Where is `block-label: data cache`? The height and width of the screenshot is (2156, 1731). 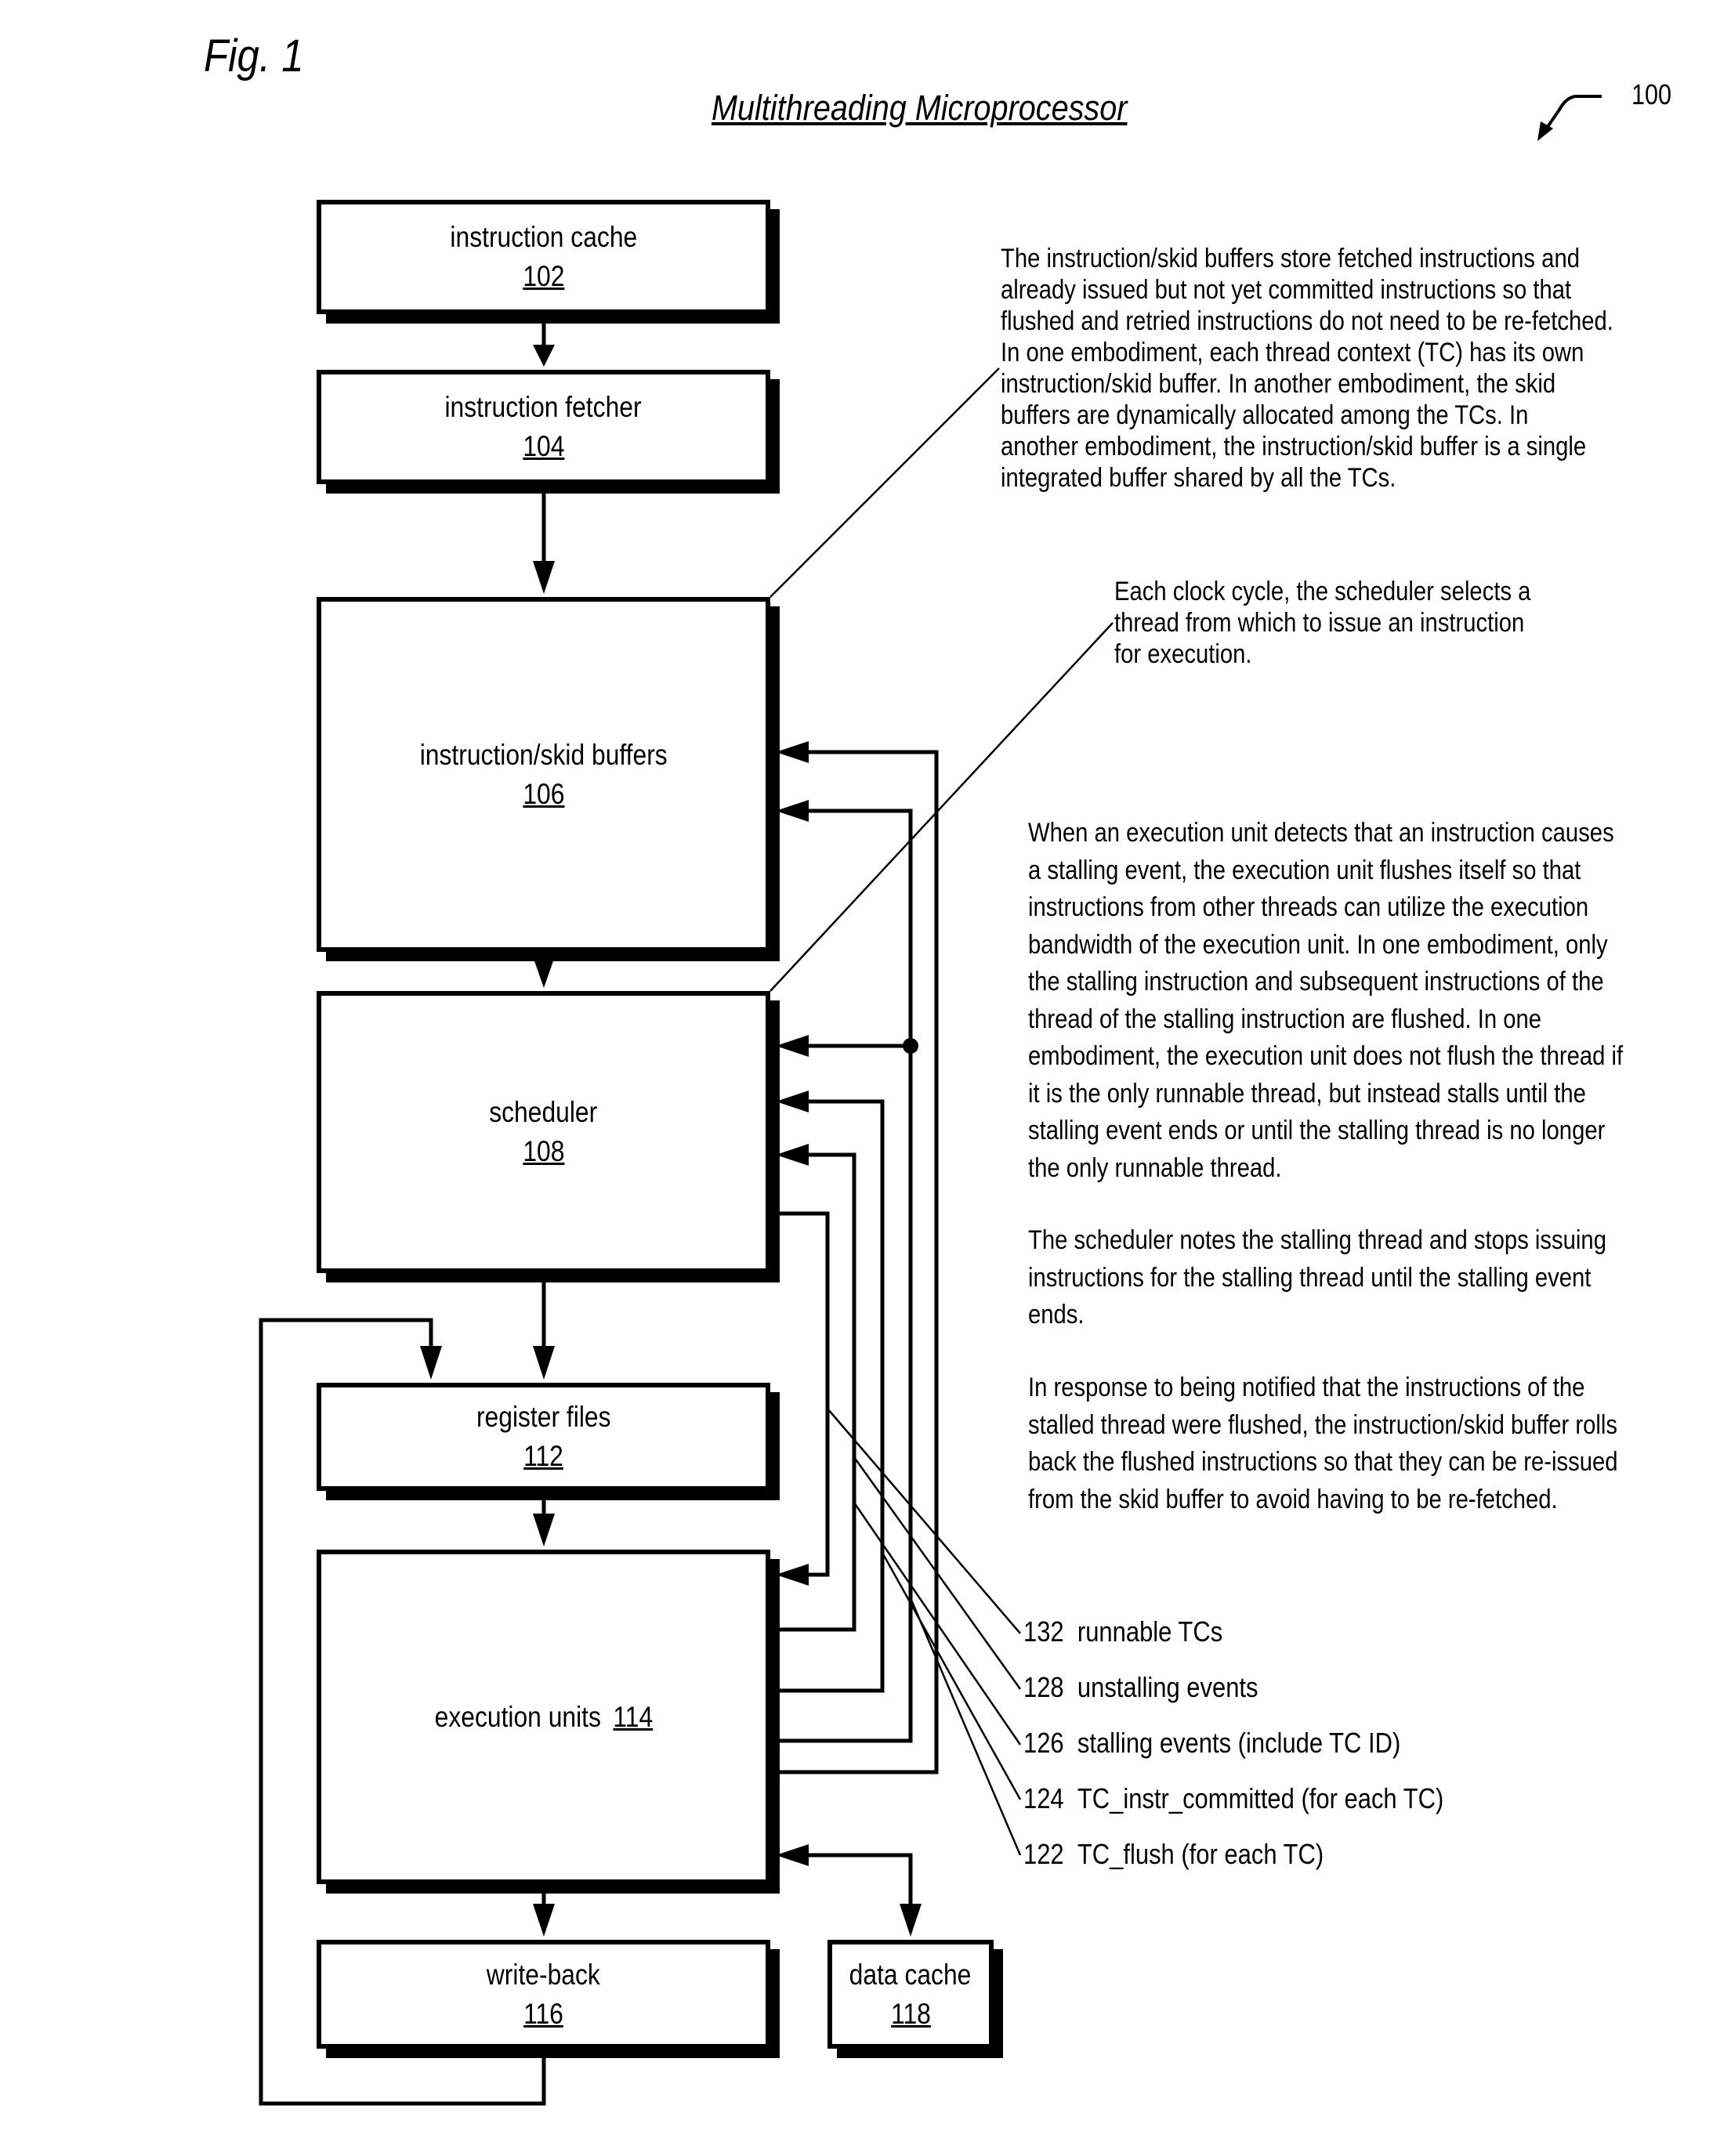 block-label: data cache is located at coordinates (910, 1974).